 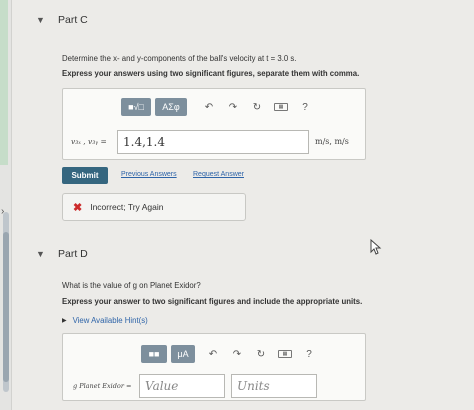 What do you see at coordinates (332, 141) in the screenshot?
I see `part-c-units: m/s, m/s` at bounding box center [332, 141].